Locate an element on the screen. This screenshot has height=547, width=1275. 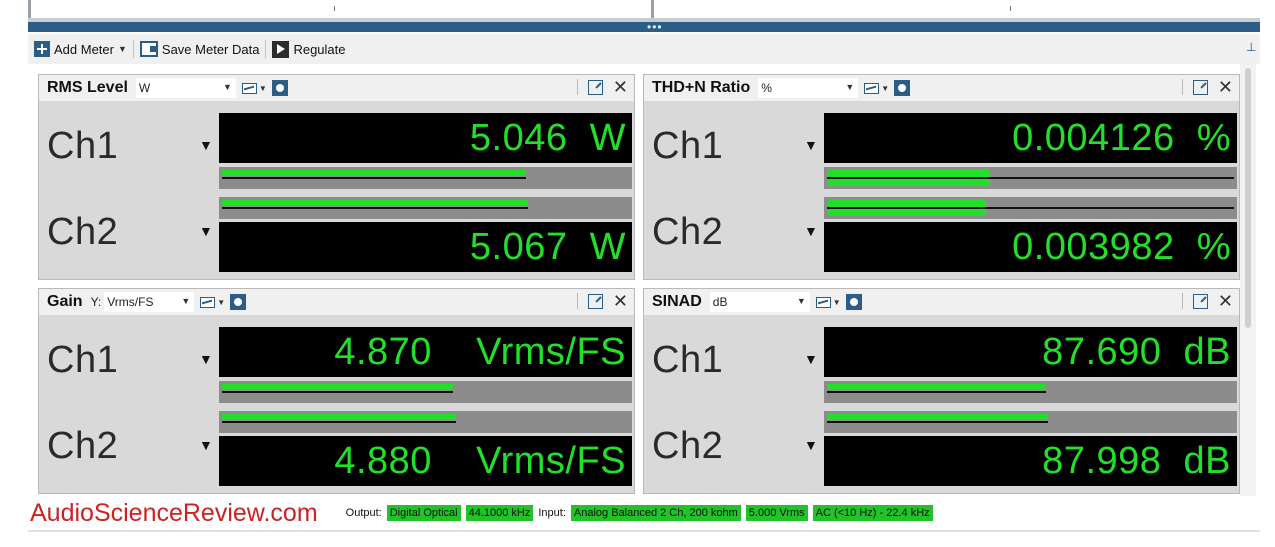
channel-label: Ch1 is located at coordinates (83, 360).